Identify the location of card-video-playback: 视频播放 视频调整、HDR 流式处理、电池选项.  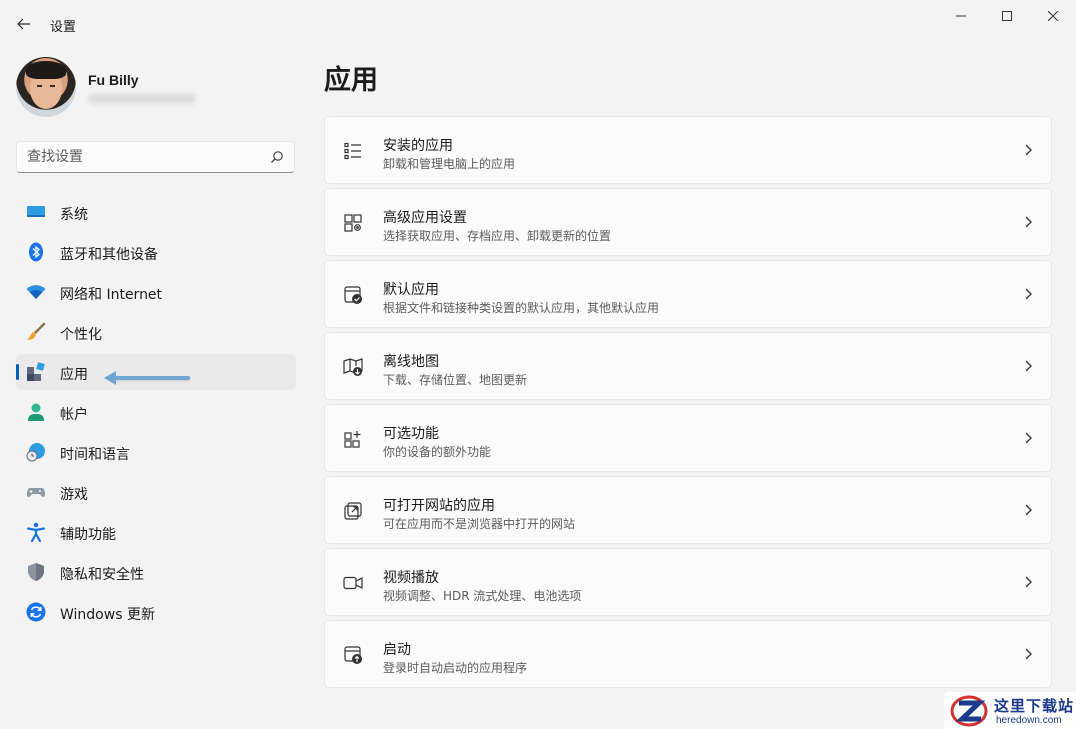
(688, 582).